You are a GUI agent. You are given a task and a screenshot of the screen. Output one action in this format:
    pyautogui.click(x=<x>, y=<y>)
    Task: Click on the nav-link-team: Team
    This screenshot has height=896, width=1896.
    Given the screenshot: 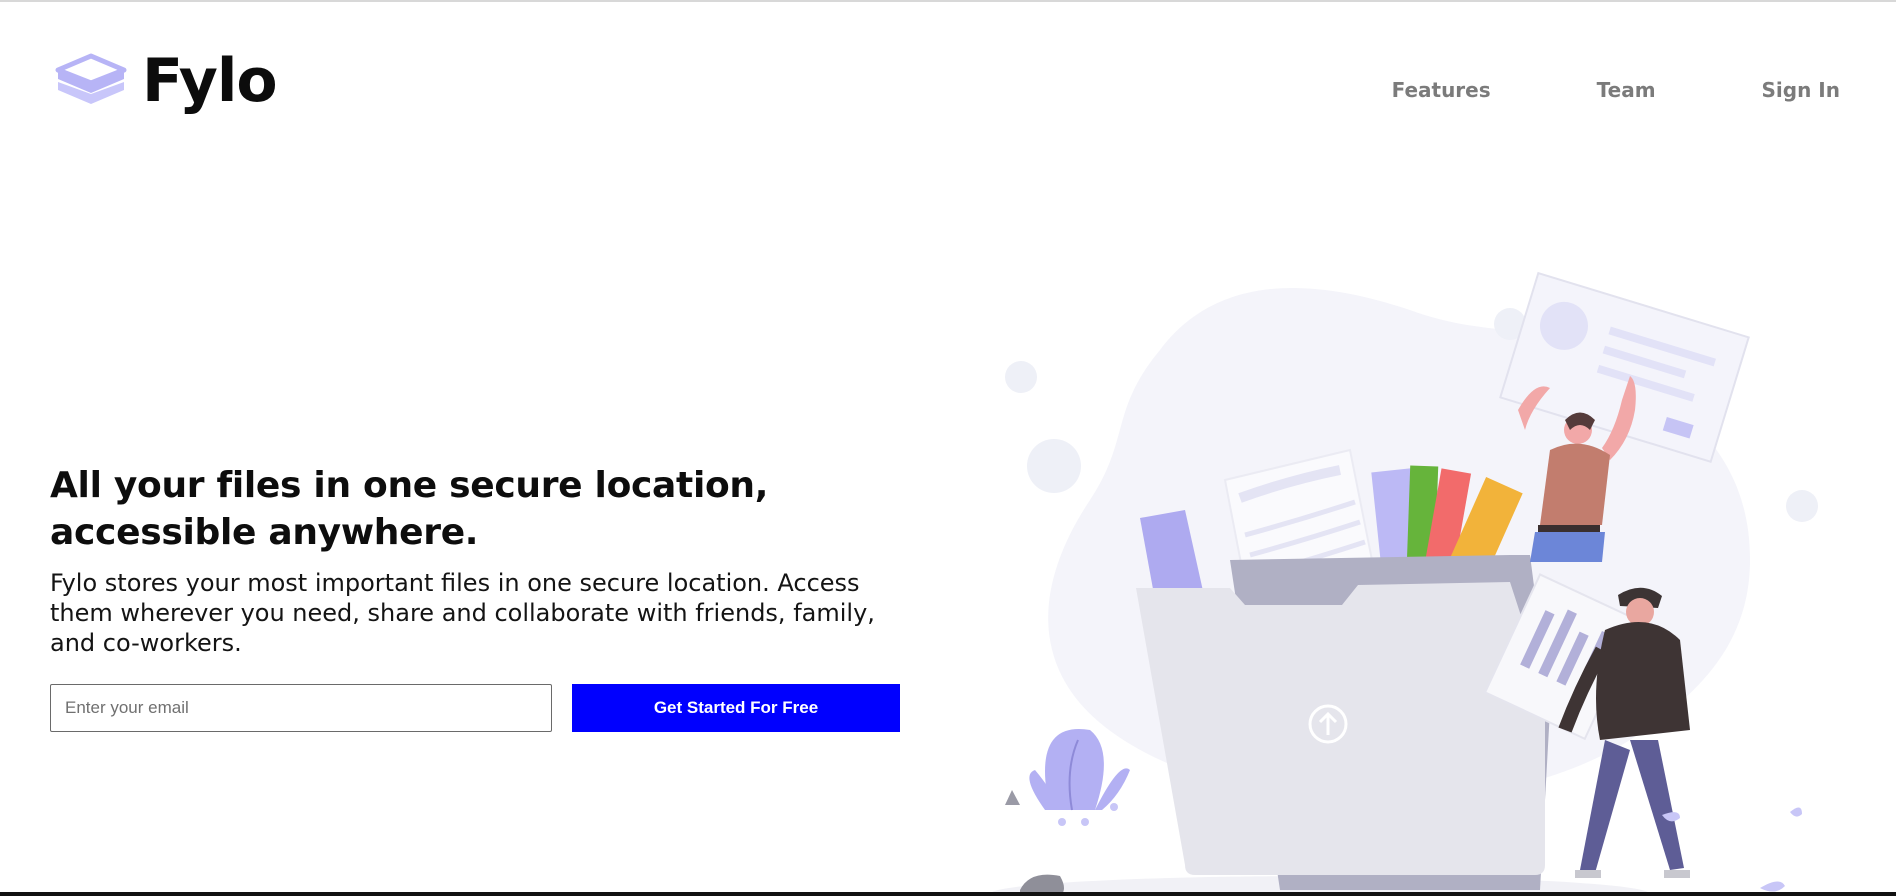 What is the action you would take?
    pyautogui.click(x=1626, y=90)
    